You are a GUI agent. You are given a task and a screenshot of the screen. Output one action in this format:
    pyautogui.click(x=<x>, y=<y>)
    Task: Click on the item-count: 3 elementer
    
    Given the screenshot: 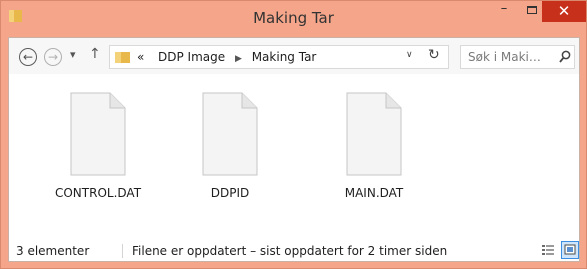 What is the action you would take?
    pyautogui.click(x=53, y=251)
    